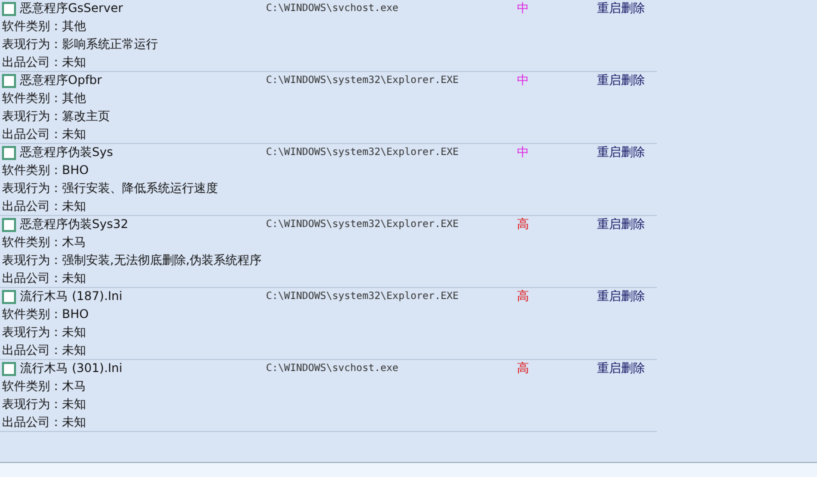 The image size is (817, 477). Describe the element at coordinates (75, 224) in the screenshot. I see `threat-name: 恶意程序伪装Sys32` at that location.